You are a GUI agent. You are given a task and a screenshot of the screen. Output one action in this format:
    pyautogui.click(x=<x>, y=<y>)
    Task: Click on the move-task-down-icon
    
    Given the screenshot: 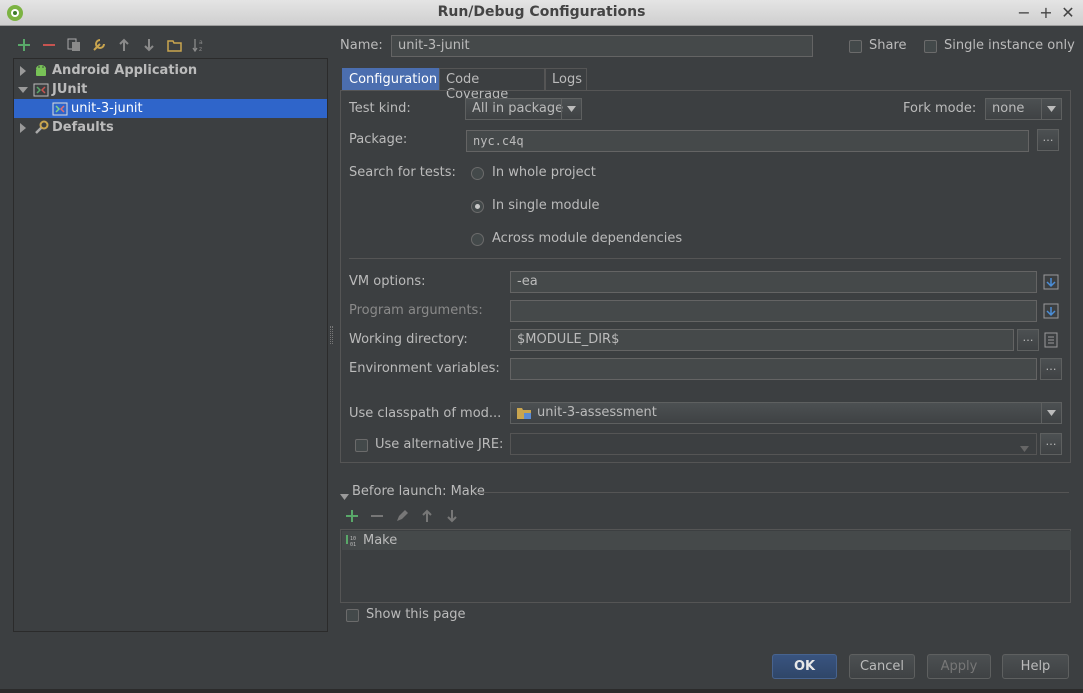 What is the action you would take?
    pyautogui.click(x=452, y=516)
    